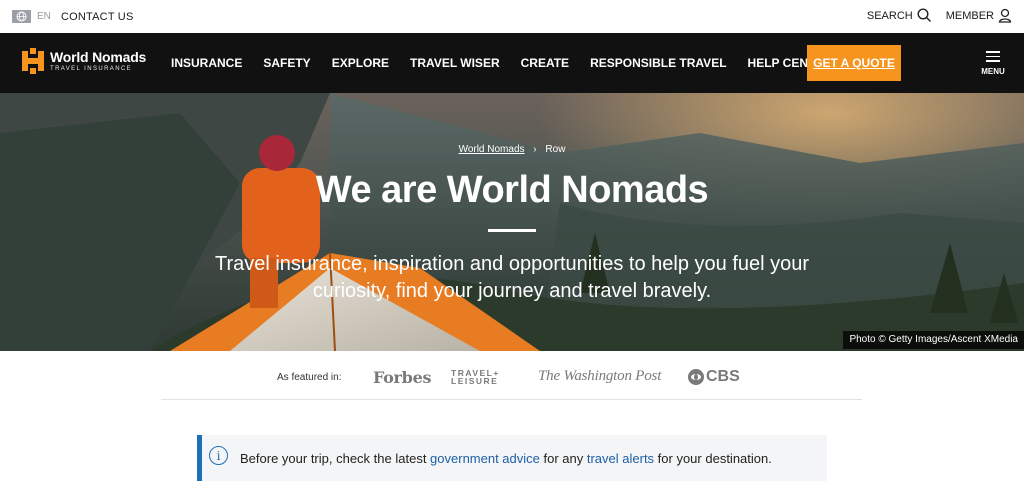 This screenshot has width=1024, height=481. What do you see at coordinates (492, 149) in the screenshot?
I see `breadcrumb-home-link: World Nomads` at bounding box center [492, 149].